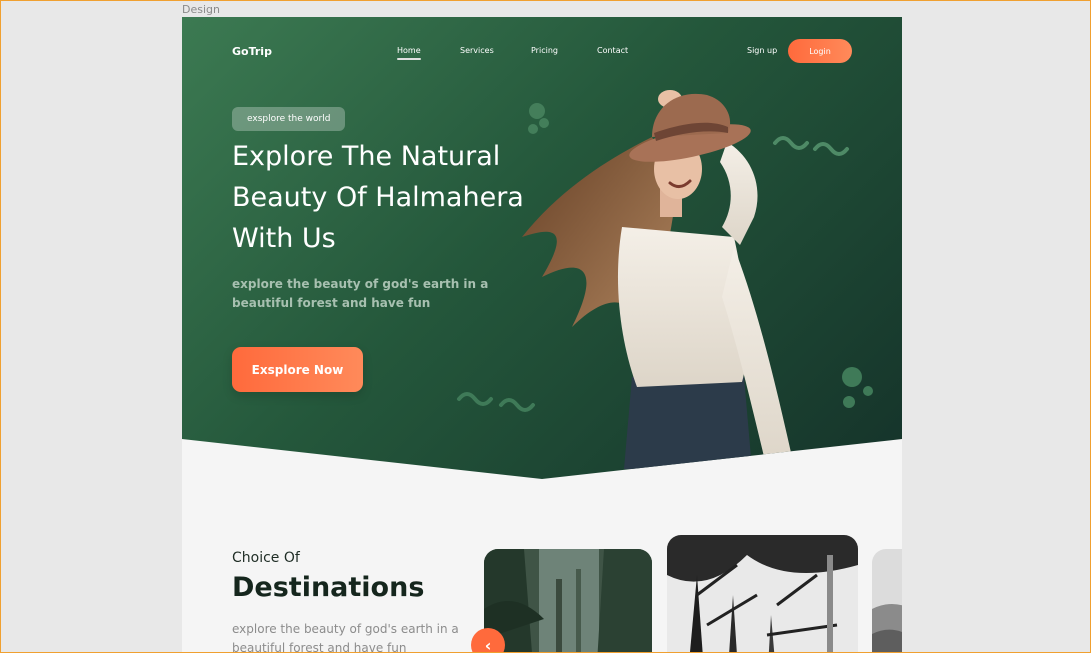 The image size is (1091, 653). I want to click on nav-link-contact: Contact, so click(612, 50).